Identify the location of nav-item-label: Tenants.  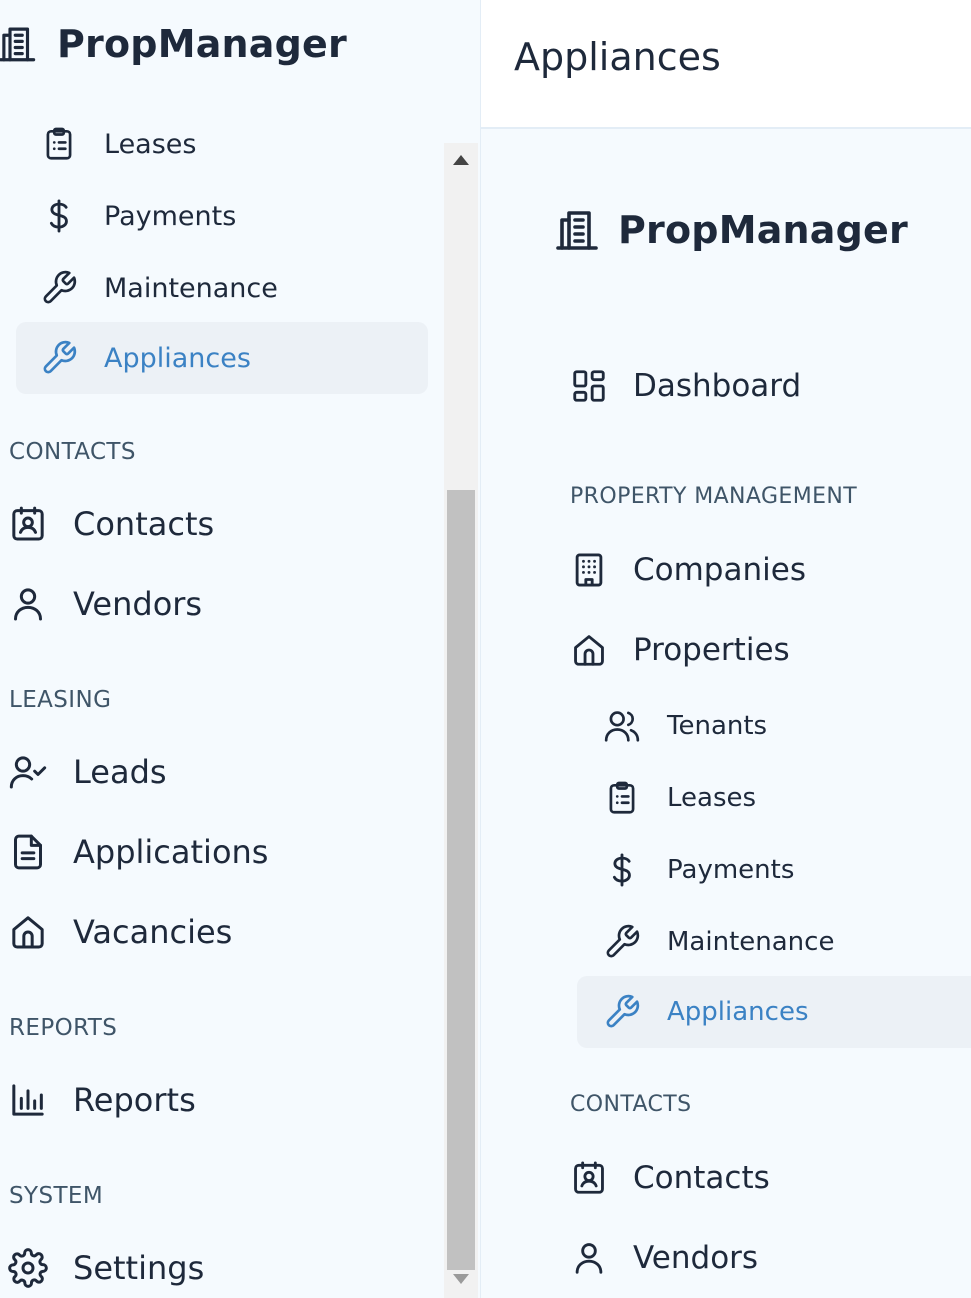
(717, 726).